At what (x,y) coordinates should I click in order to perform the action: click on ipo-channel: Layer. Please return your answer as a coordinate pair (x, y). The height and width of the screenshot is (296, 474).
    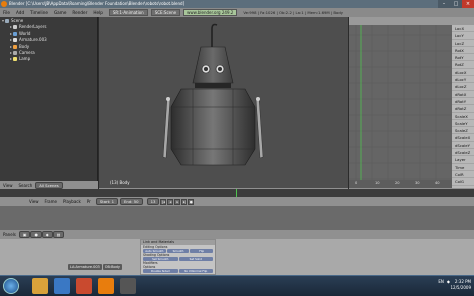
    Looking at the image, I should click on (463, 160).